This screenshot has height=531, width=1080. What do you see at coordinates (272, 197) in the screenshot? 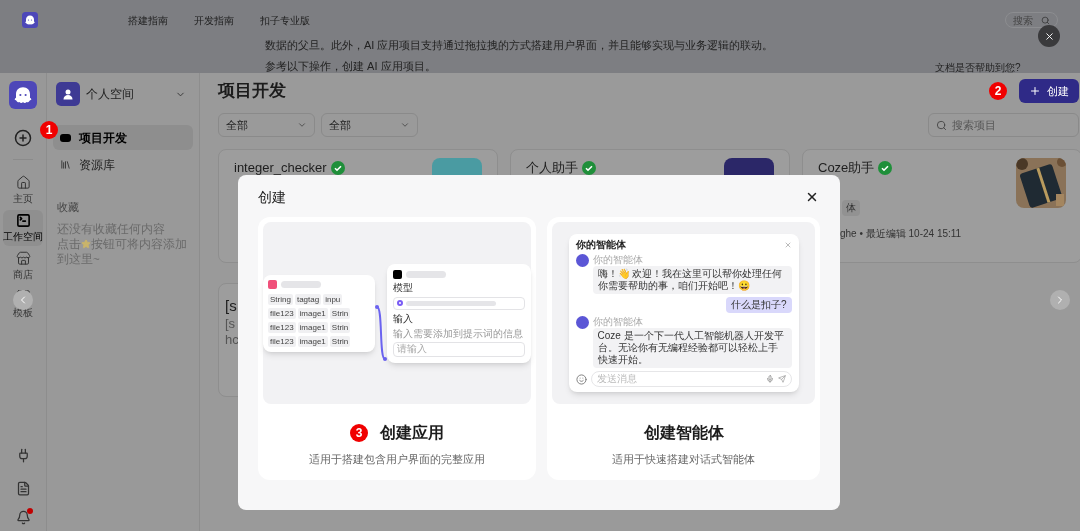
I see `dialog-title: 创建` at bounding box center [272, 197].